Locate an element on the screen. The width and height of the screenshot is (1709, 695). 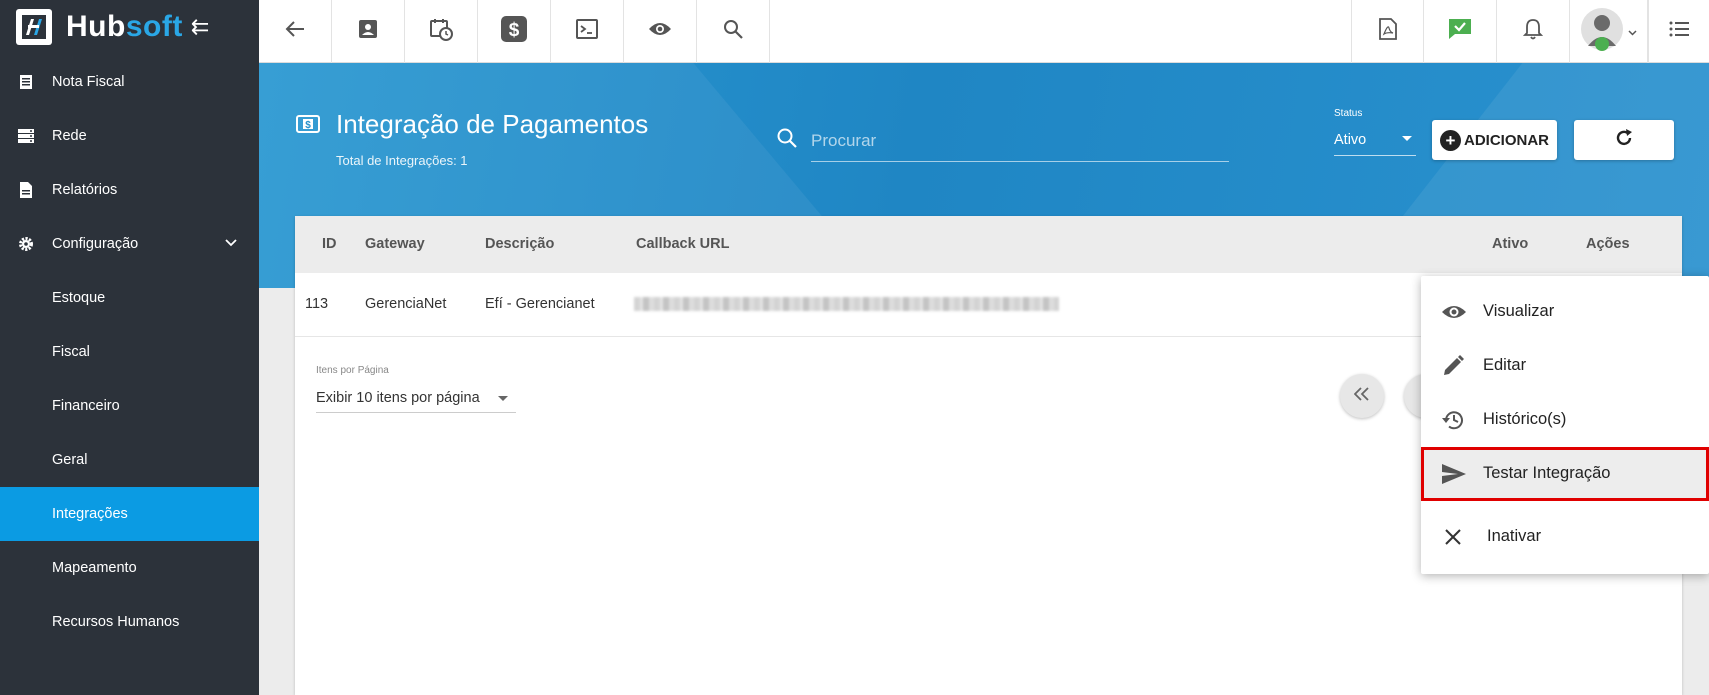
menu-list-button is located at coordinates (1678, 31).